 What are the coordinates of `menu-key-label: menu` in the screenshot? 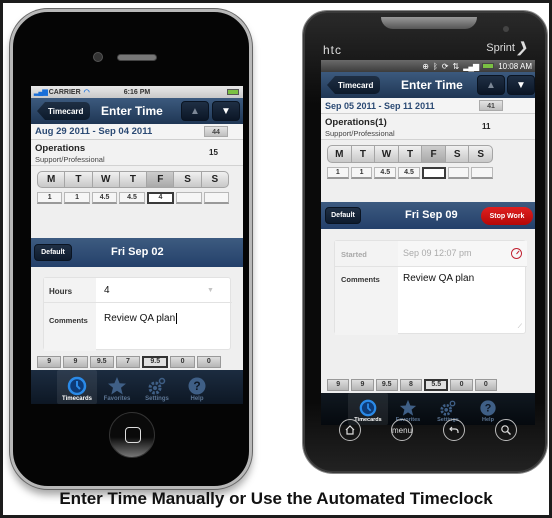 It's located at (402, 430).